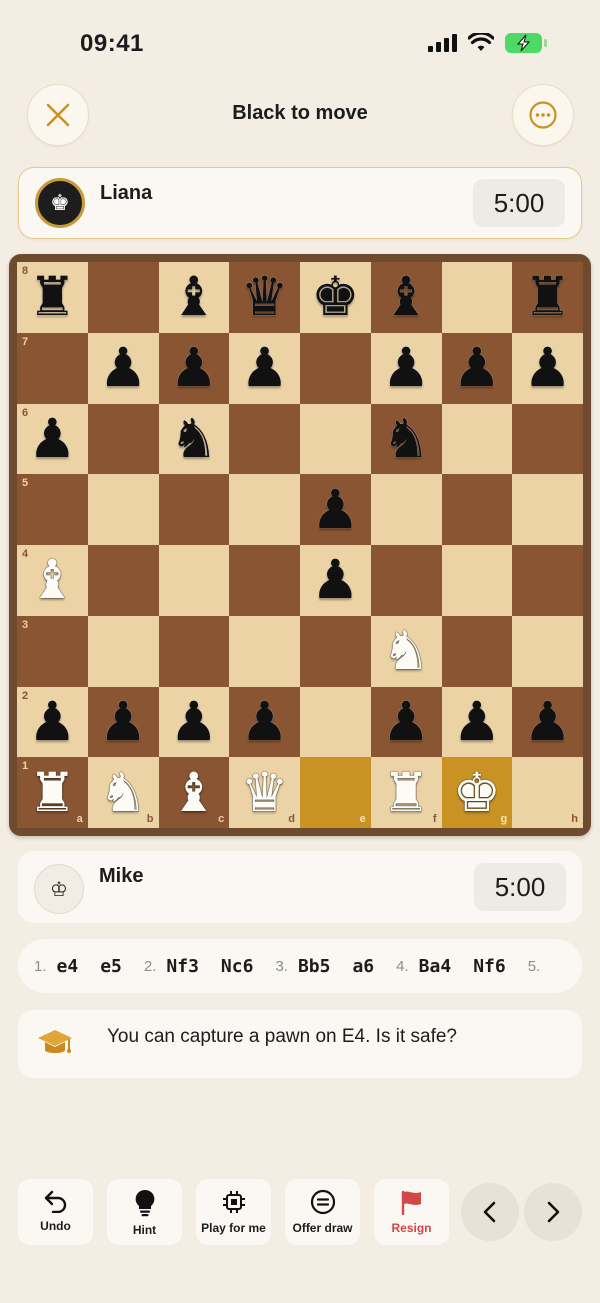 The width and height of the screenshot is (600, 1303). I want to click on move-list: 1. e4 e5 2. Nf3 Nc6 3. Bb5 a6 4. Ba4 Nf6 5., so click(300, 966).